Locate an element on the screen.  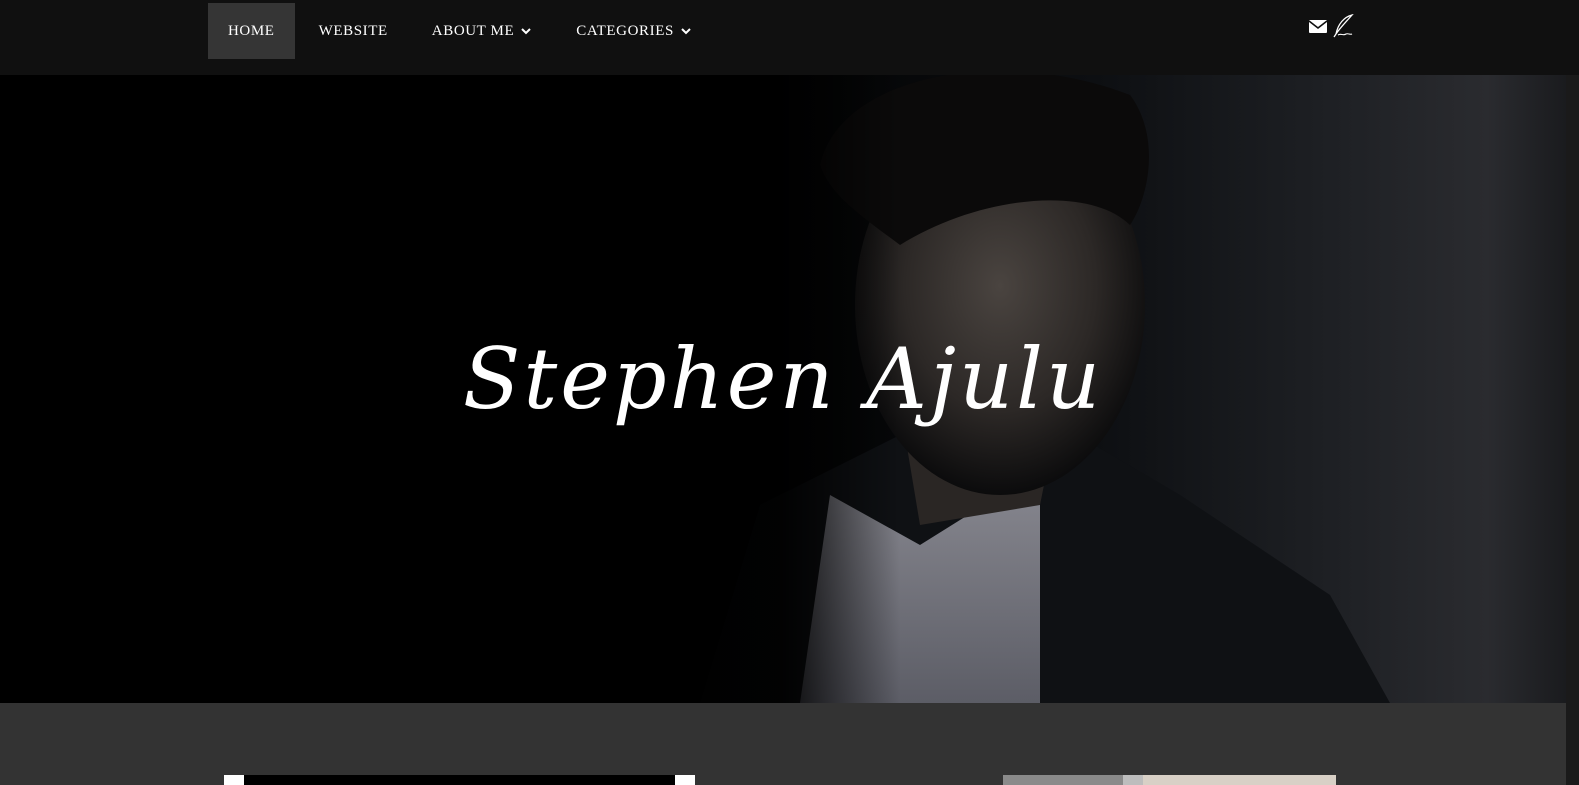
nav-item-label: WEBSITE is located at coordinates (353, 30).